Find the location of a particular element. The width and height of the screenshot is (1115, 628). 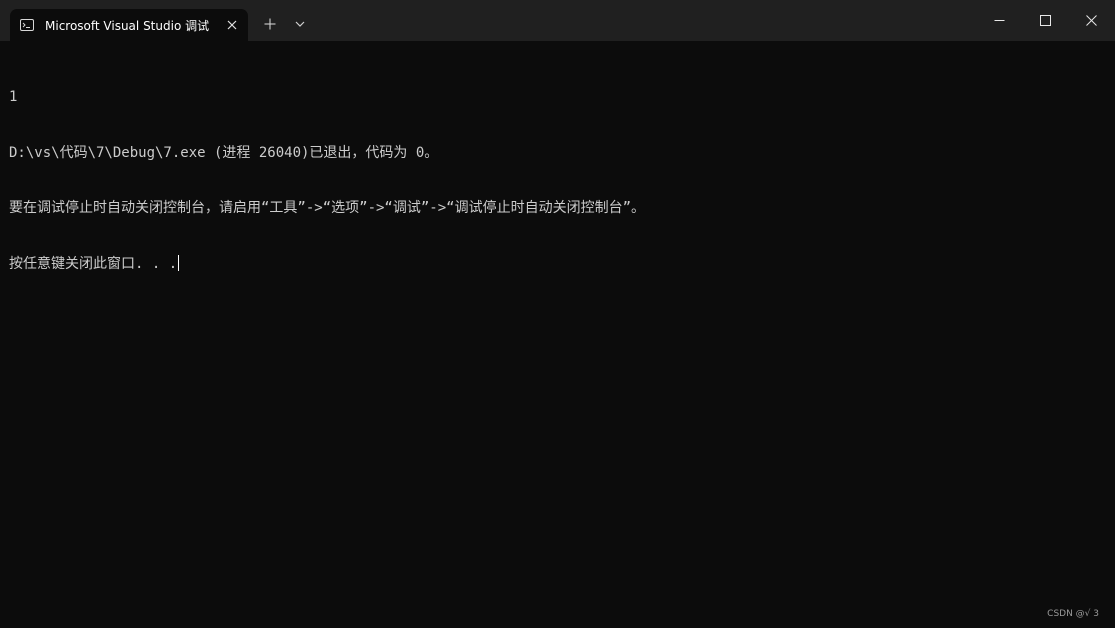

close-icon is located at coordinates (1091, 20).